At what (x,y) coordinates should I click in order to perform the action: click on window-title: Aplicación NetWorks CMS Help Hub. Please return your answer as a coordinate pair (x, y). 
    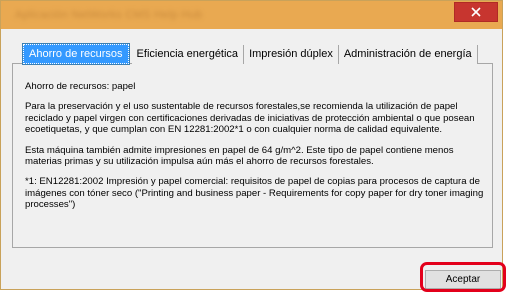
    Looking at the image, I should click on (109, 15).